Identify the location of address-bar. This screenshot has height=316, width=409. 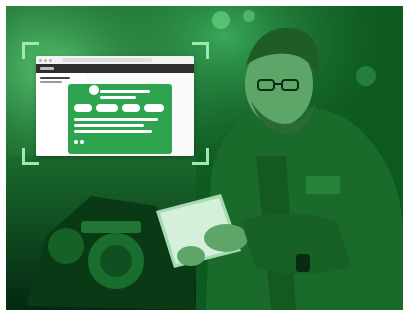
(107, 60).